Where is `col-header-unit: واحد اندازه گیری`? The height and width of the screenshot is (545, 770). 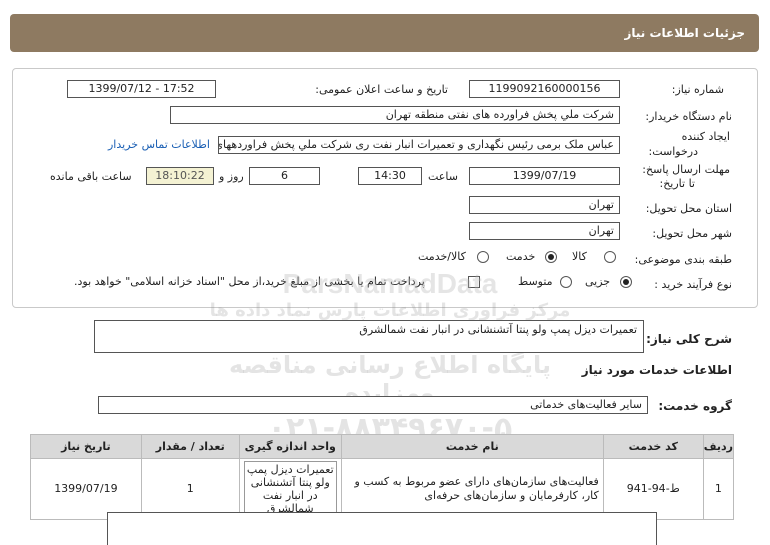
col-header-unit: واحد اندازه گیری is located at coordinates (290, 446).